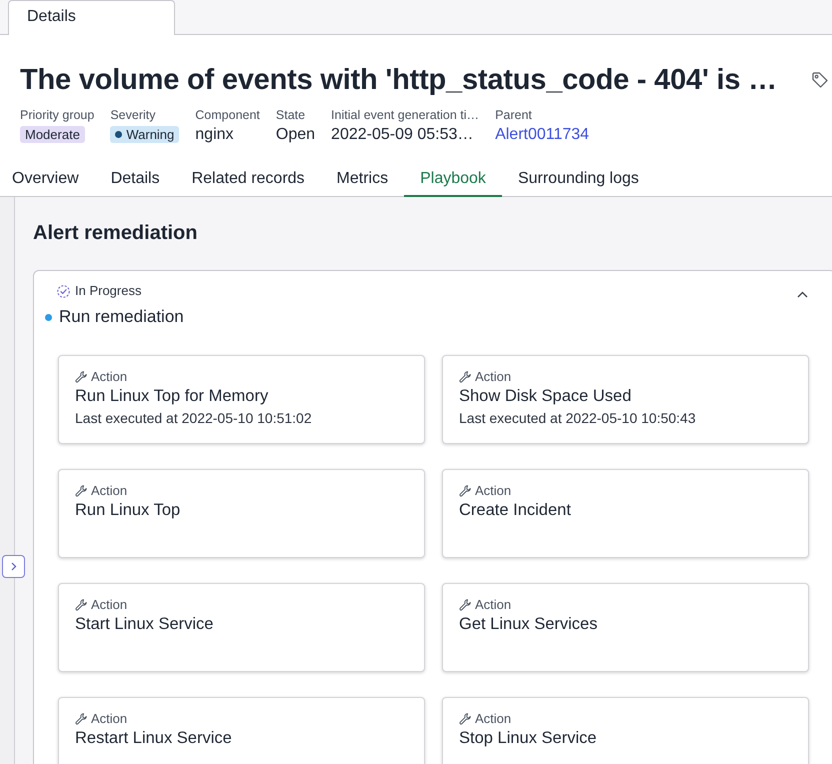 The height and width of the screenshot is (764, 832). Describe the element at coordinates (194, 418) in the screenshot. I see `last-executed-text: Last executed at 2022-05-10 10:51:02` at that location.